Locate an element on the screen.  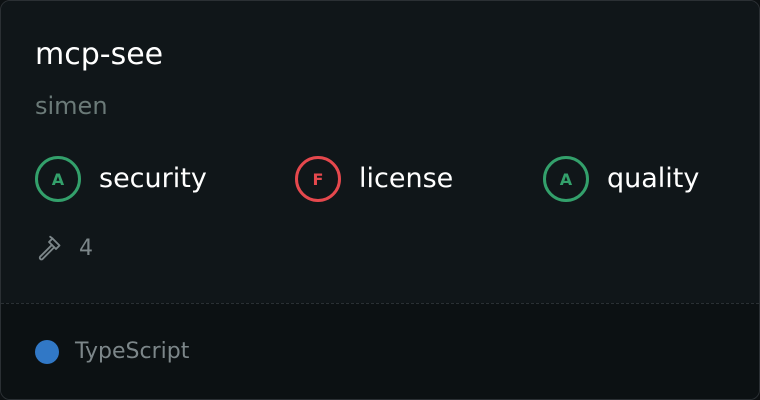
grade-label: security is located at coordinates (153, 178).